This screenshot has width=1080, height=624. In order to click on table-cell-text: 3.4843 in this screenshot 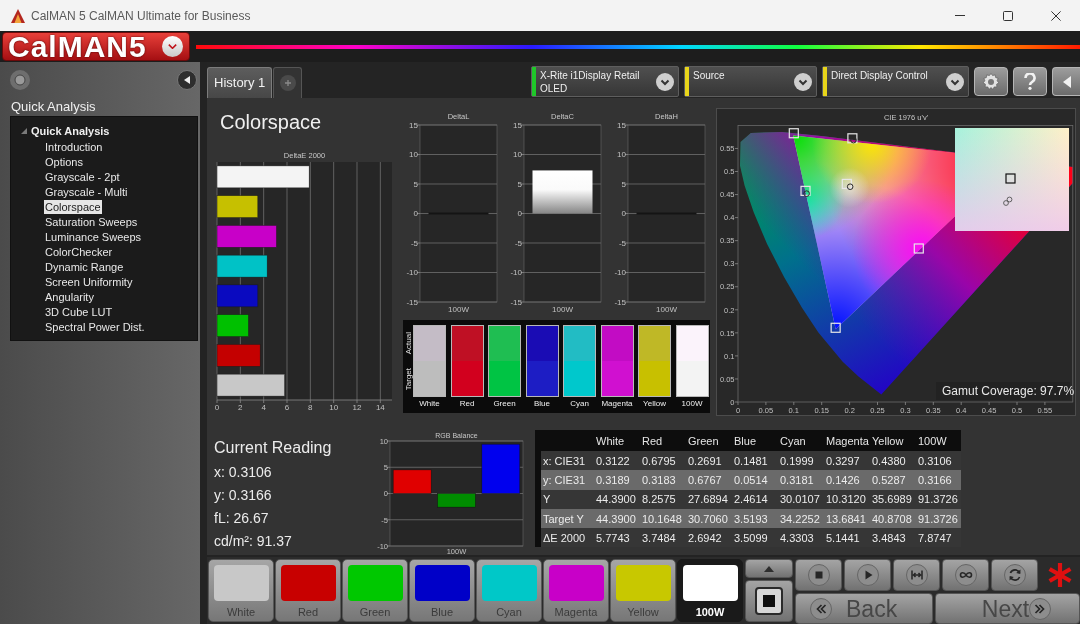, I will do `click(889, 537)`.